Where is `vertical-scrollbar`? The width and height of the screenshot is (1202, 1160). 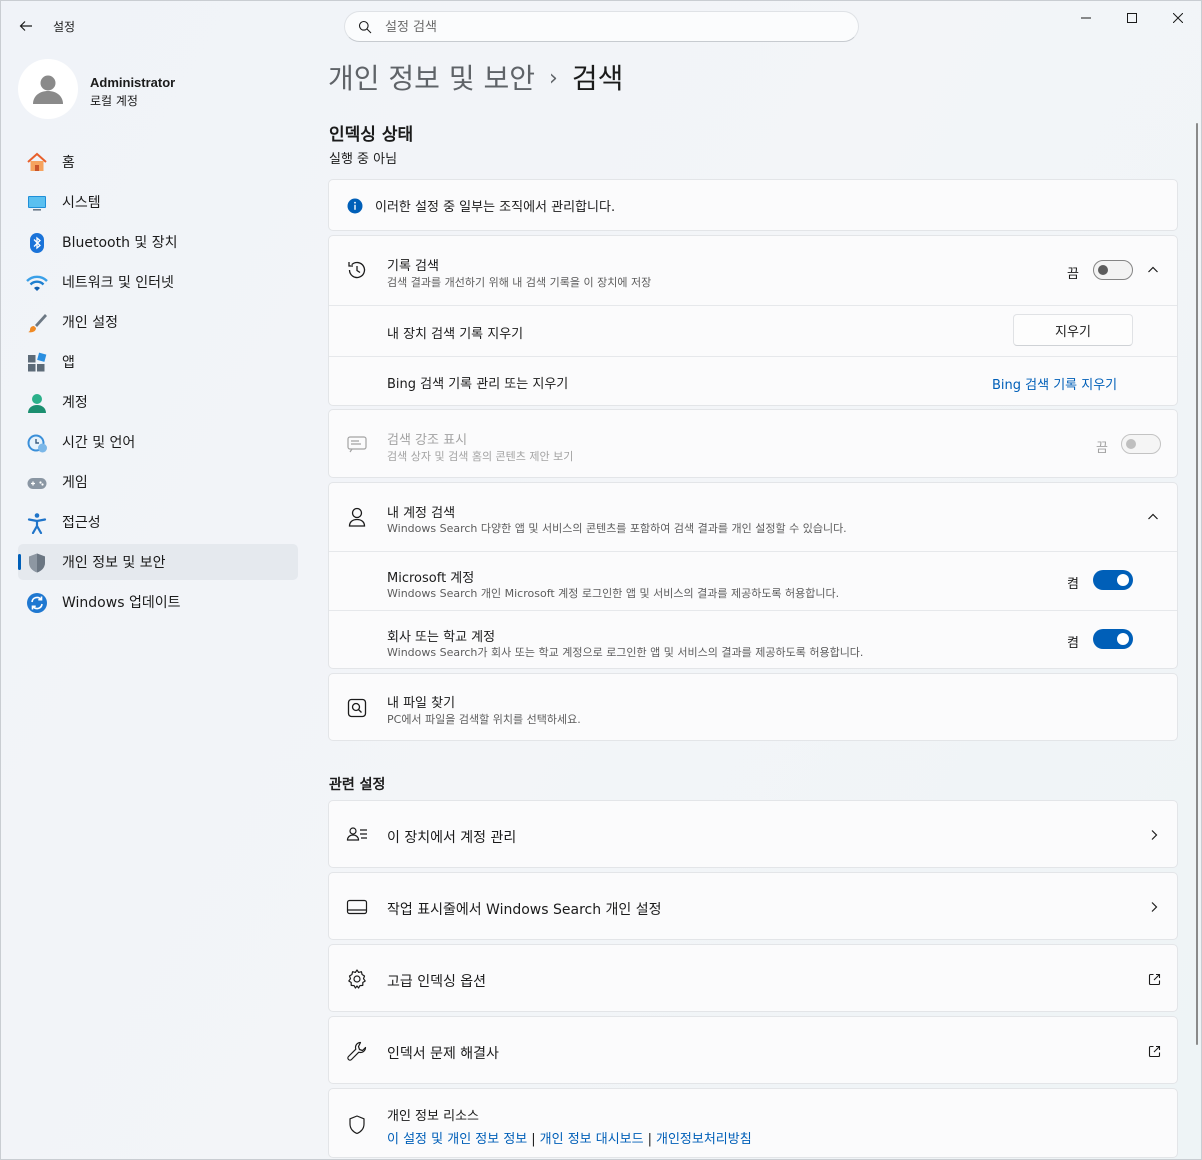
vertical-scrollbar is located at coordinates (1197, 584).